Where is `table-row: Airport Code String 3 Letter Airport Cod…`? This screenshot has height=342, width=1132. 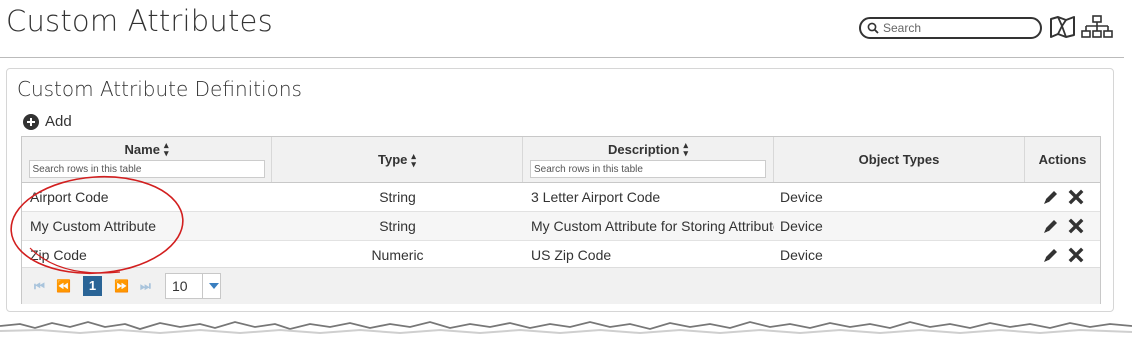
table-row: Airport Code String 3 Letter Airport Cod… is located at coordinates (561, 197).